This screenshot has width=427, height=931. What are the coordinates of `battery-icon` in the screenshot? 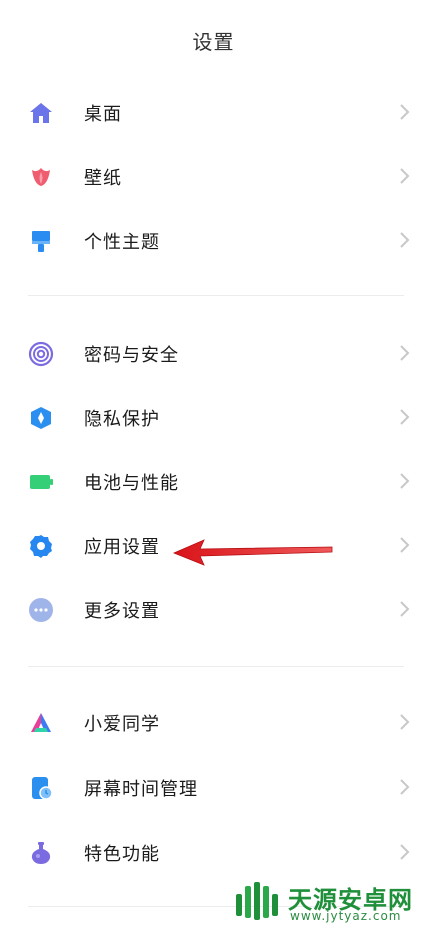 It's located at (41, 482).